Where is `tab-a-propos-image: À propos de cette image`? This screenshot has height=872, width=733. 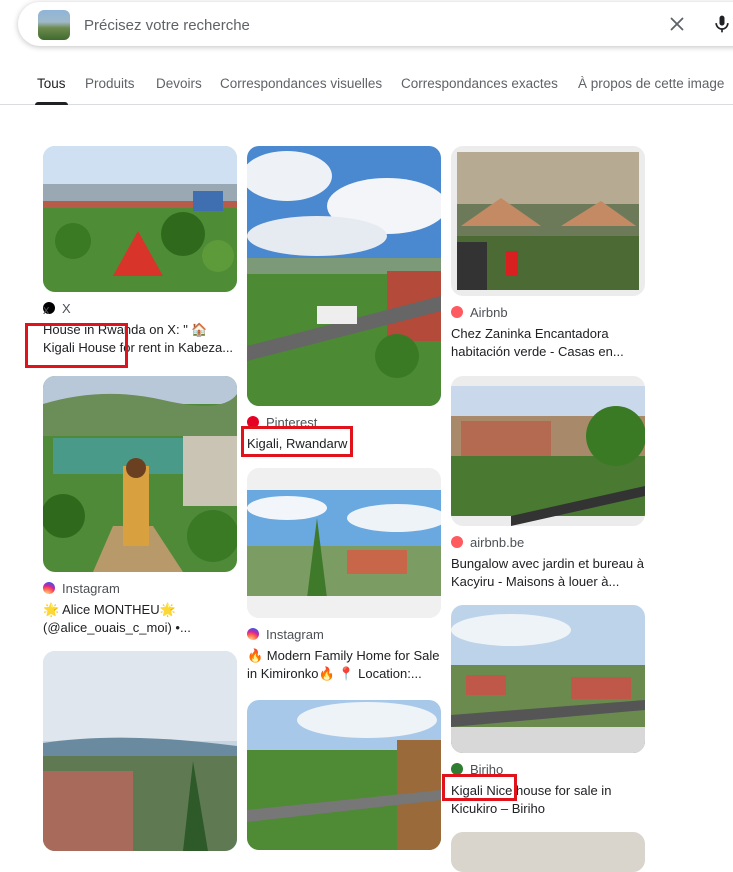 tab-a-propos-image: À propos de cette image is located at coordinates (651, 83).